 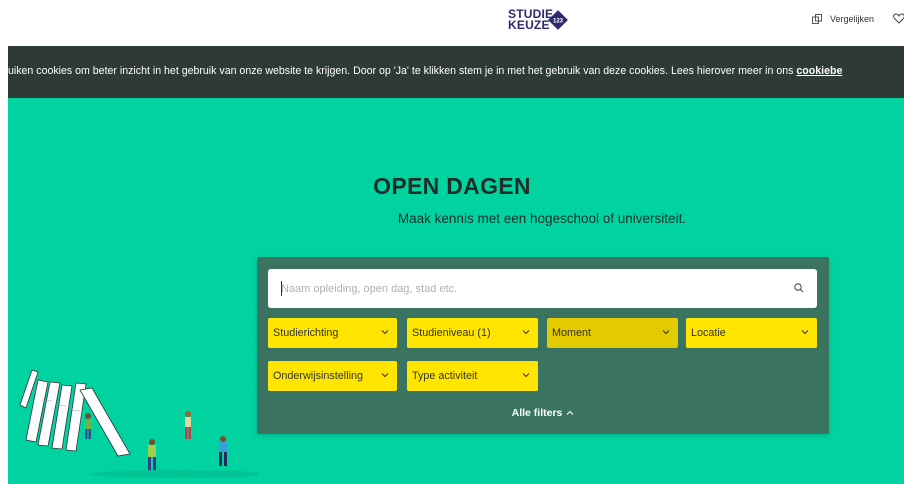 What do you see at coordinates (612, 333) in the screenshot?
I see `filter-moment: Moment` at bounding box center [612, 333].